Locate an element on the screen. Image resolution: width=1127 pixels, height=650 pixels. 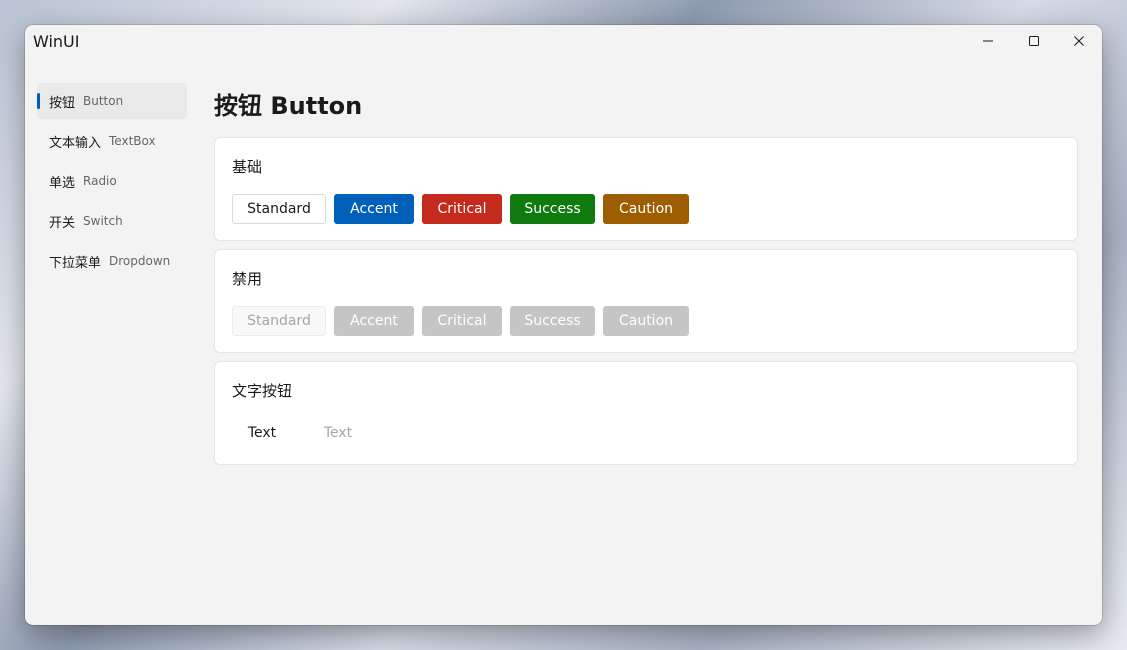
sidebar-item-sublabel: Dropdown is located at coordinates (140, 261).